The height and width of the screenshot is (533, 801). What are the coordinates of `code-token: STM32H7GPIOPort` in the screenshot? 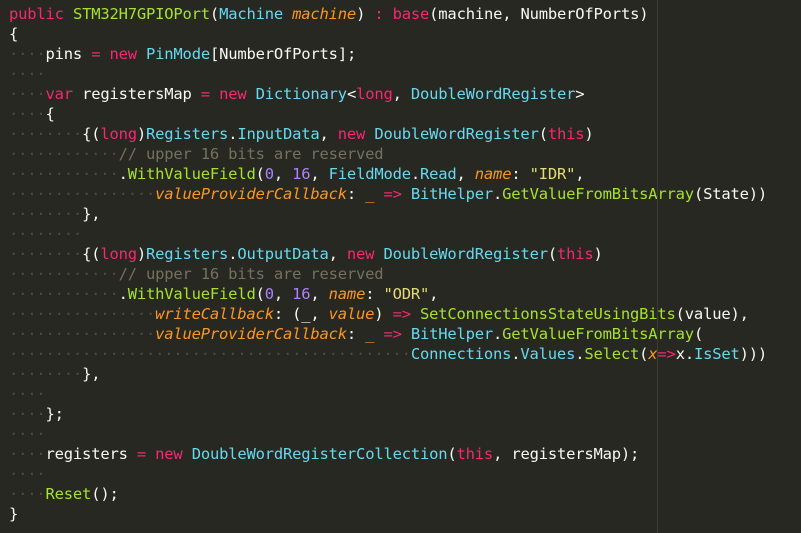 It's located at (141, 14).